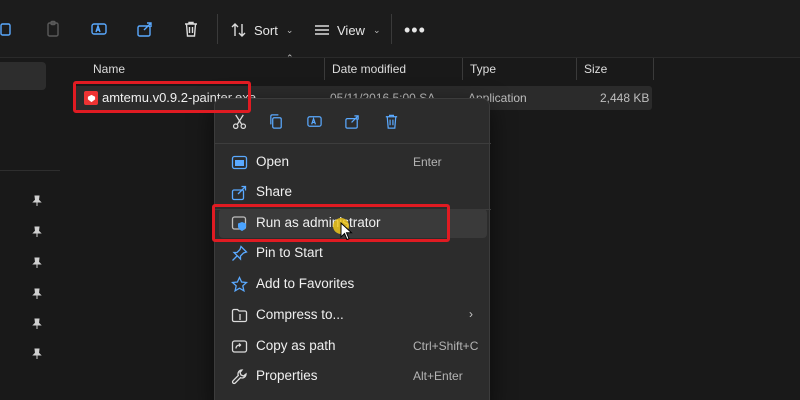 This screenshot has height=400, width=800. Describe the element at coordinates (205, 69) in the screenshot. I see `column-name: Name` at that location.